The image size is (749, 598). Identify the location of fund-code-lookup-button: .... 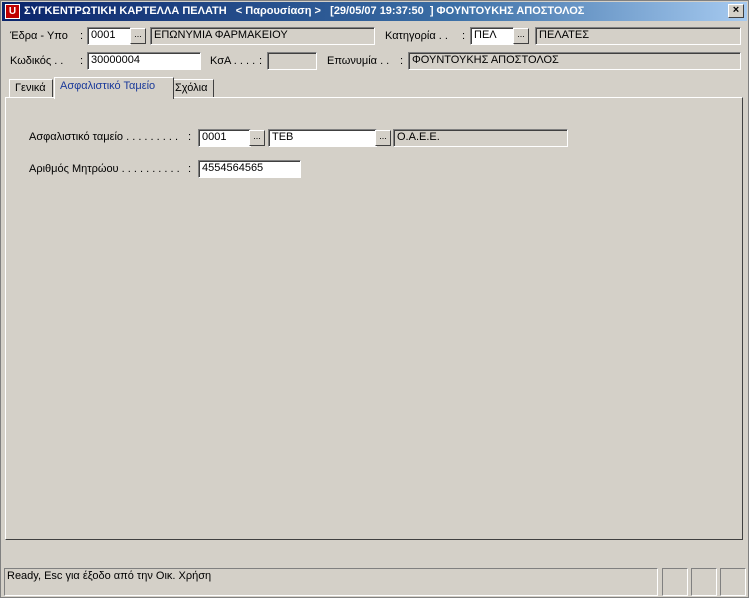
(257, 138).